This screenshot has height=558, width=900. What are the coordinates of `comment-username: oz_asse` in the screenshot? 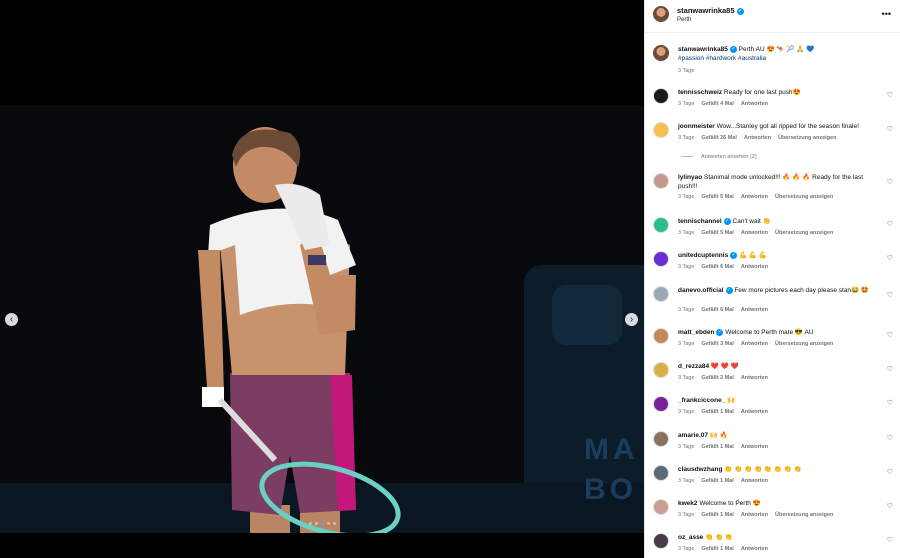 It's located at (690, 537).